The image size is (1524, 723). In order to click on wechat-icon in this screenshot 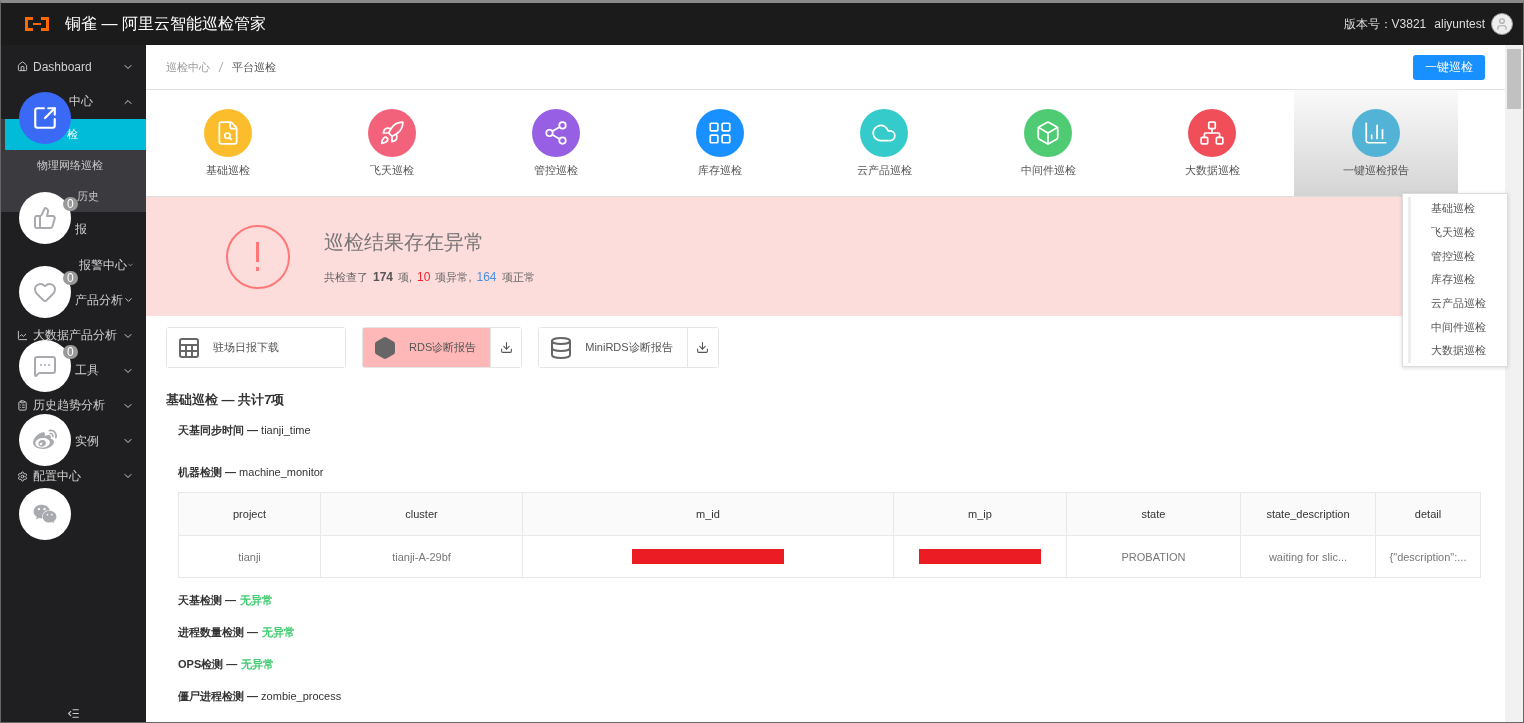, I will do `click(45, 514)`.